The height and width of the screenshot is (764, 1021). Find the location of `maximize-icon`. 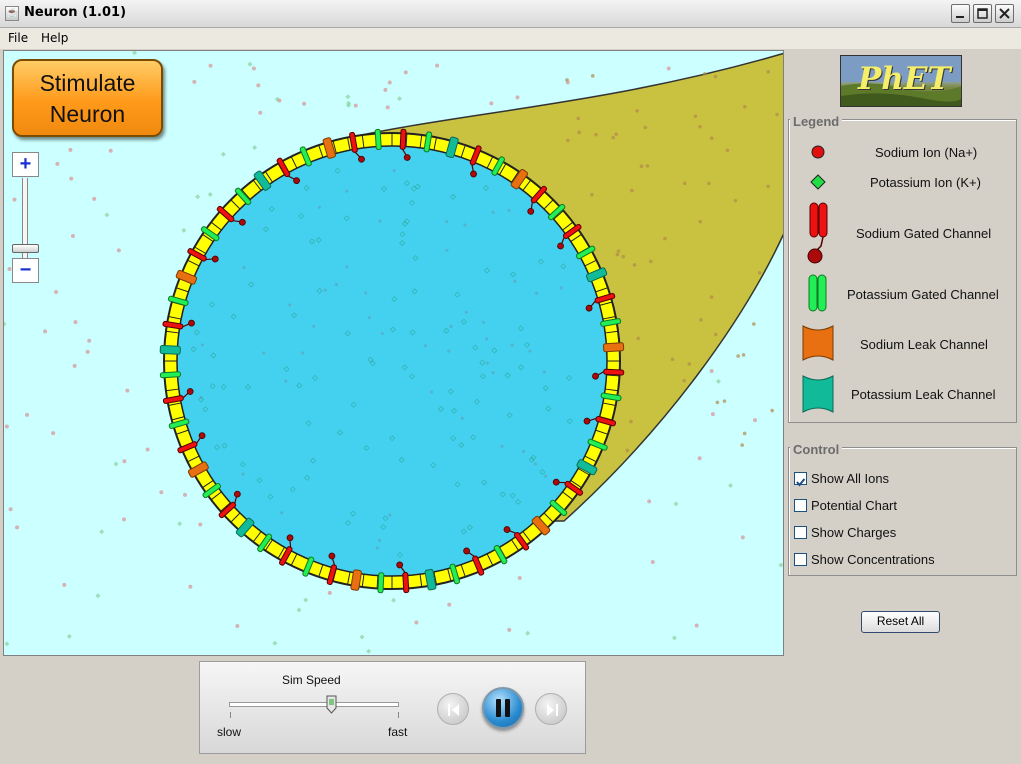

maximize-icon is located at coordinates (982, 13).